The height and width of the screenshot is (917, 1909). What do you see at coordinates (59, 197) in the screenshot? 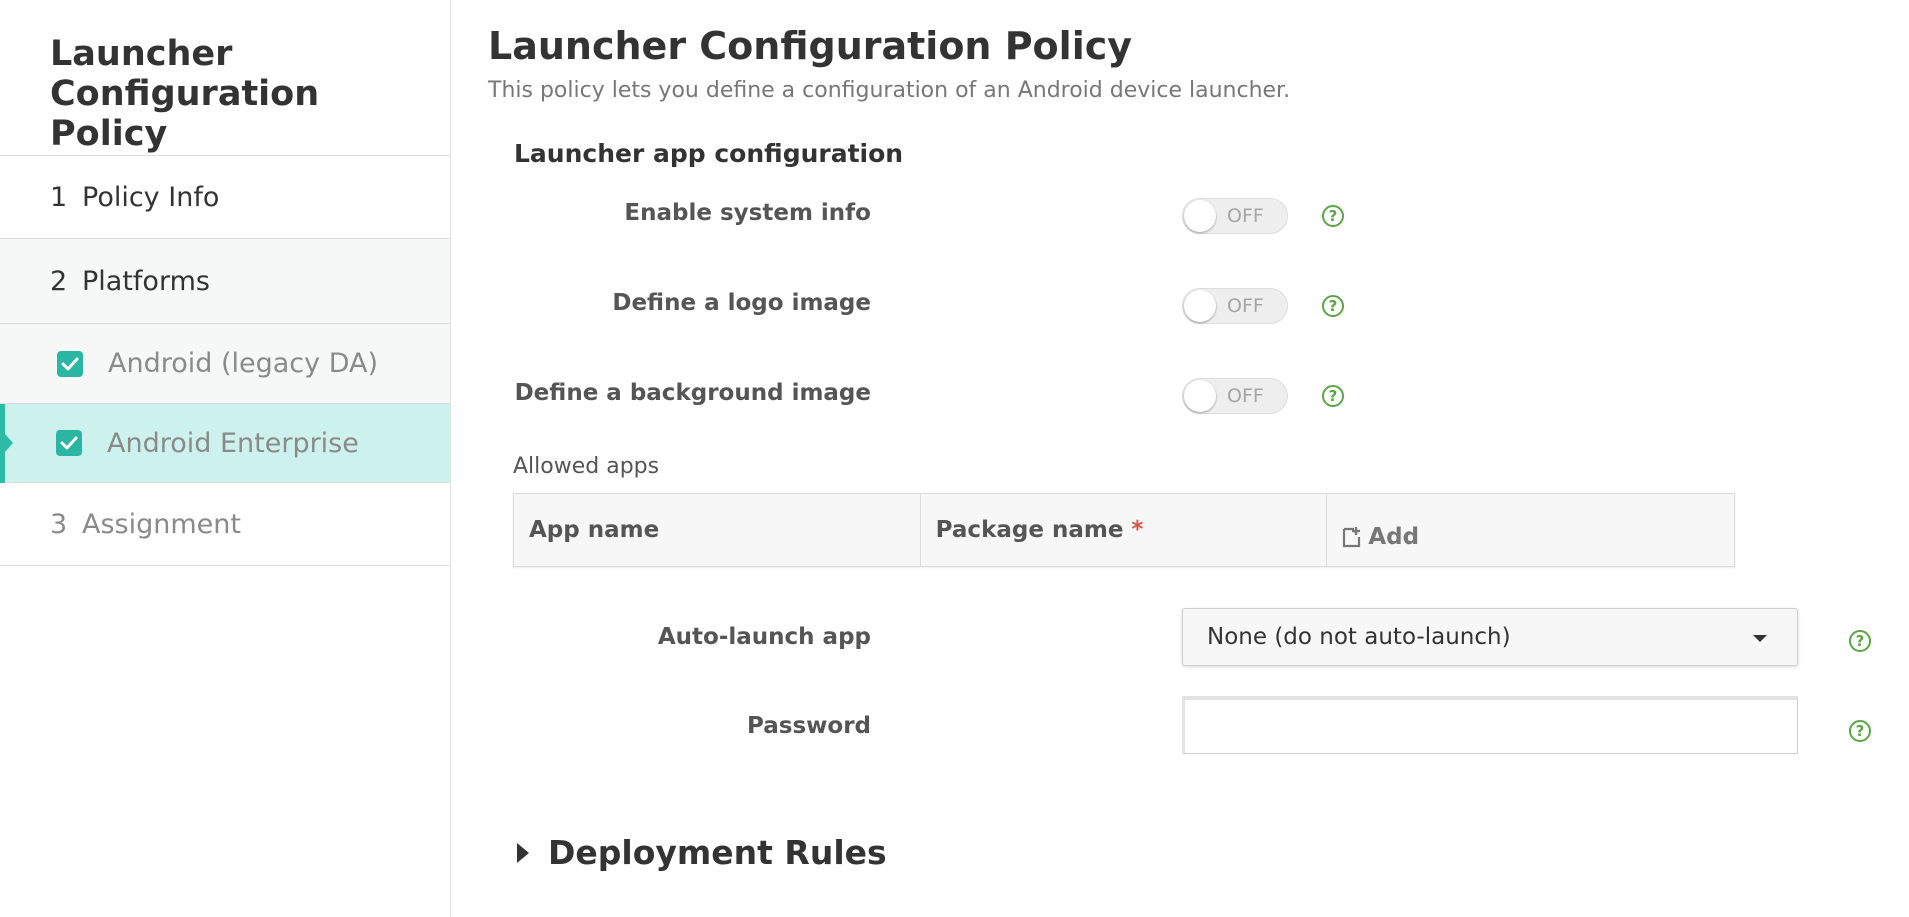
I see `step-number: 1` at bounding box center [59, 197].